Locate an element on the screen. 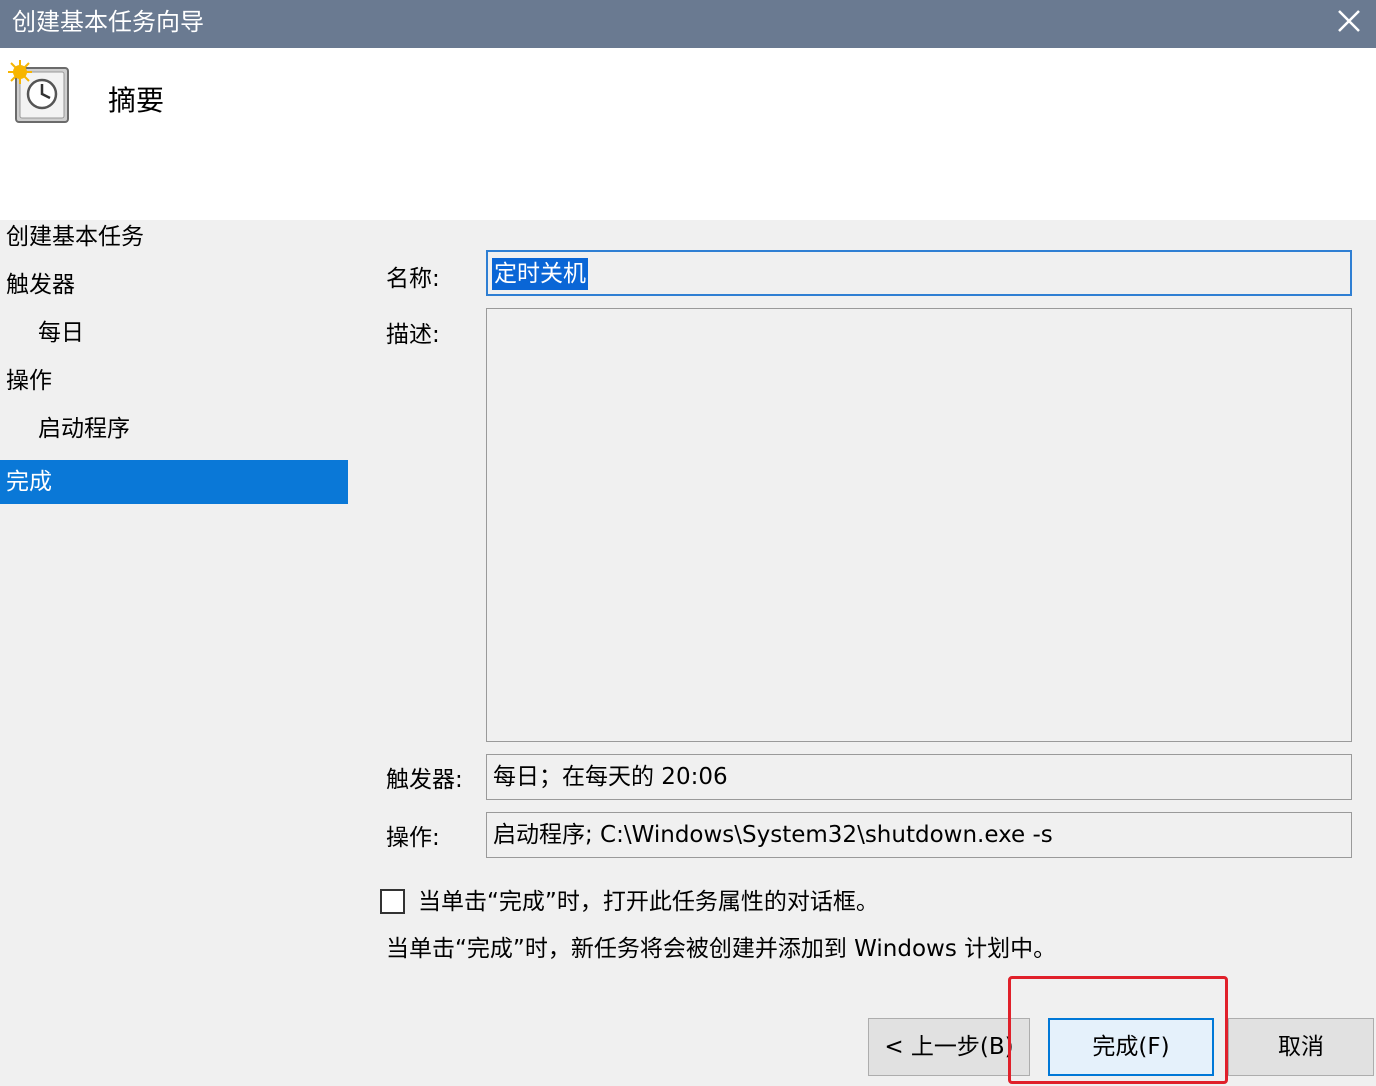 The image size is (1376, 1086). open-properties-checkbox is located at coordinates (392, 901).